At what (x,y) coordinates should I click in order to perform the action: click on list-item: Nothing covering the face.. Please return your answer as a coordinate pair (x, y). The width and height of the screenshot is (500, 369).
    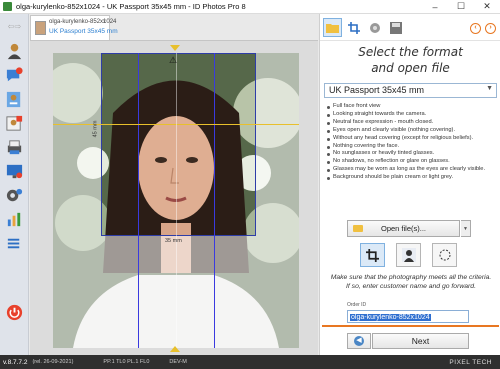
    Looking at the image, I should click on (411, 147).